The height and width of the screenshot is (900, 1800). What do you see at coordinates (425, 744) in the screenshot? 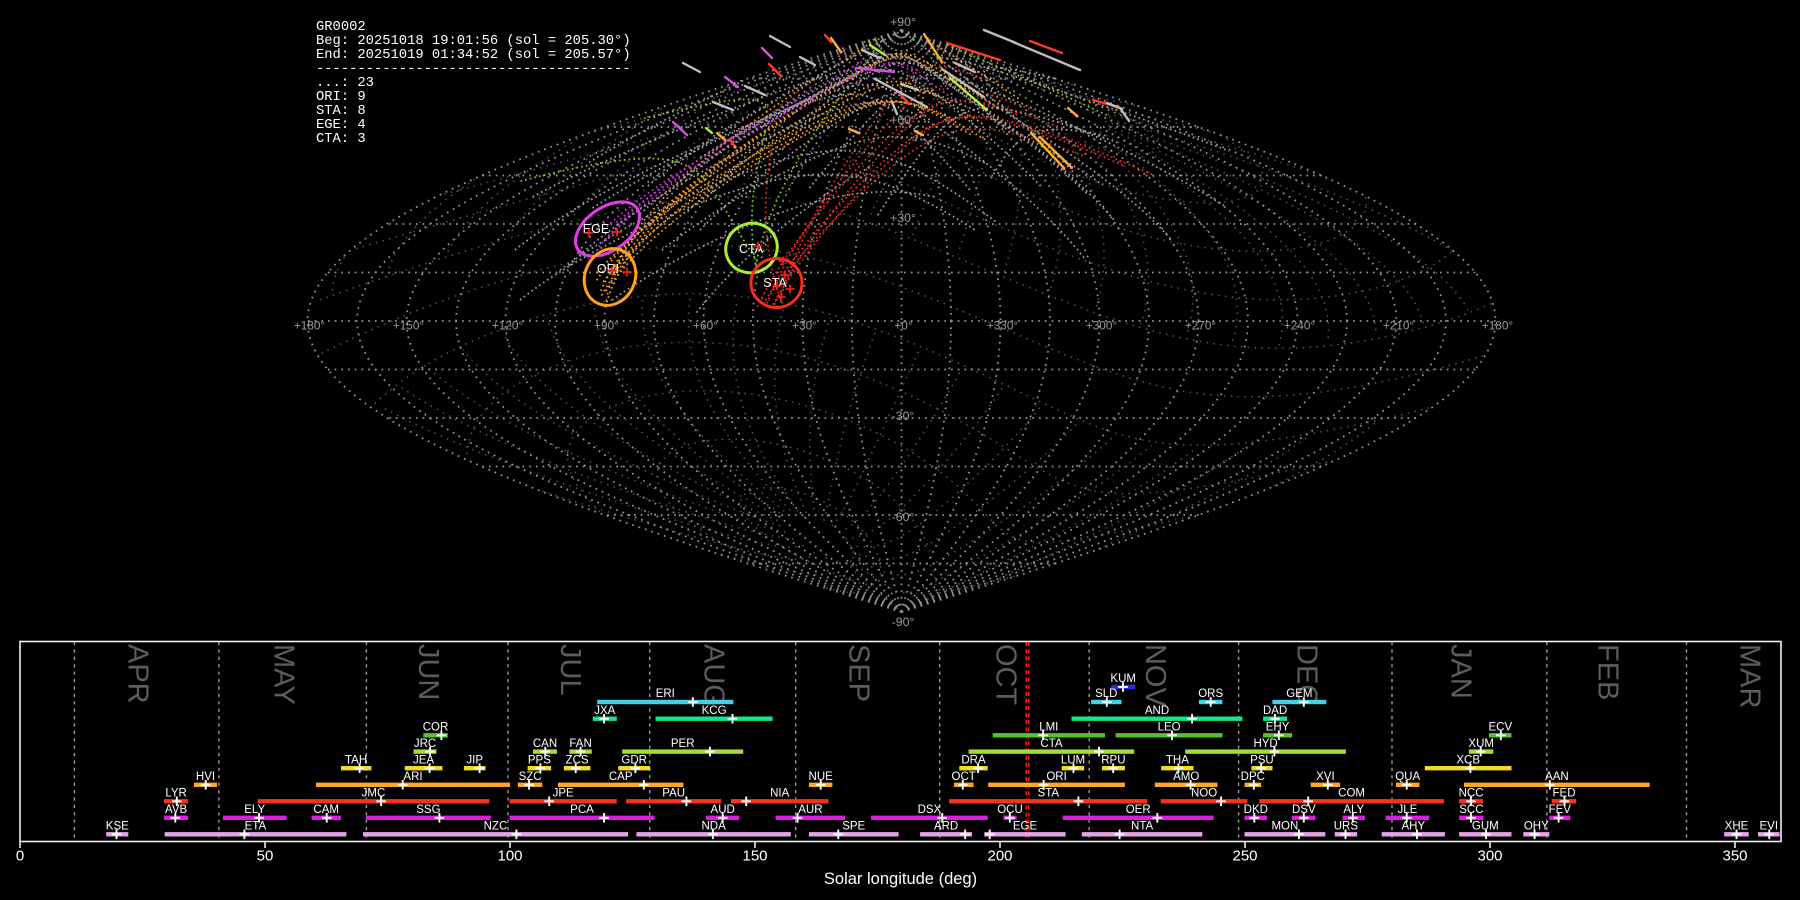
I see `svg-text: JRC` at bounding box center [425, 744].